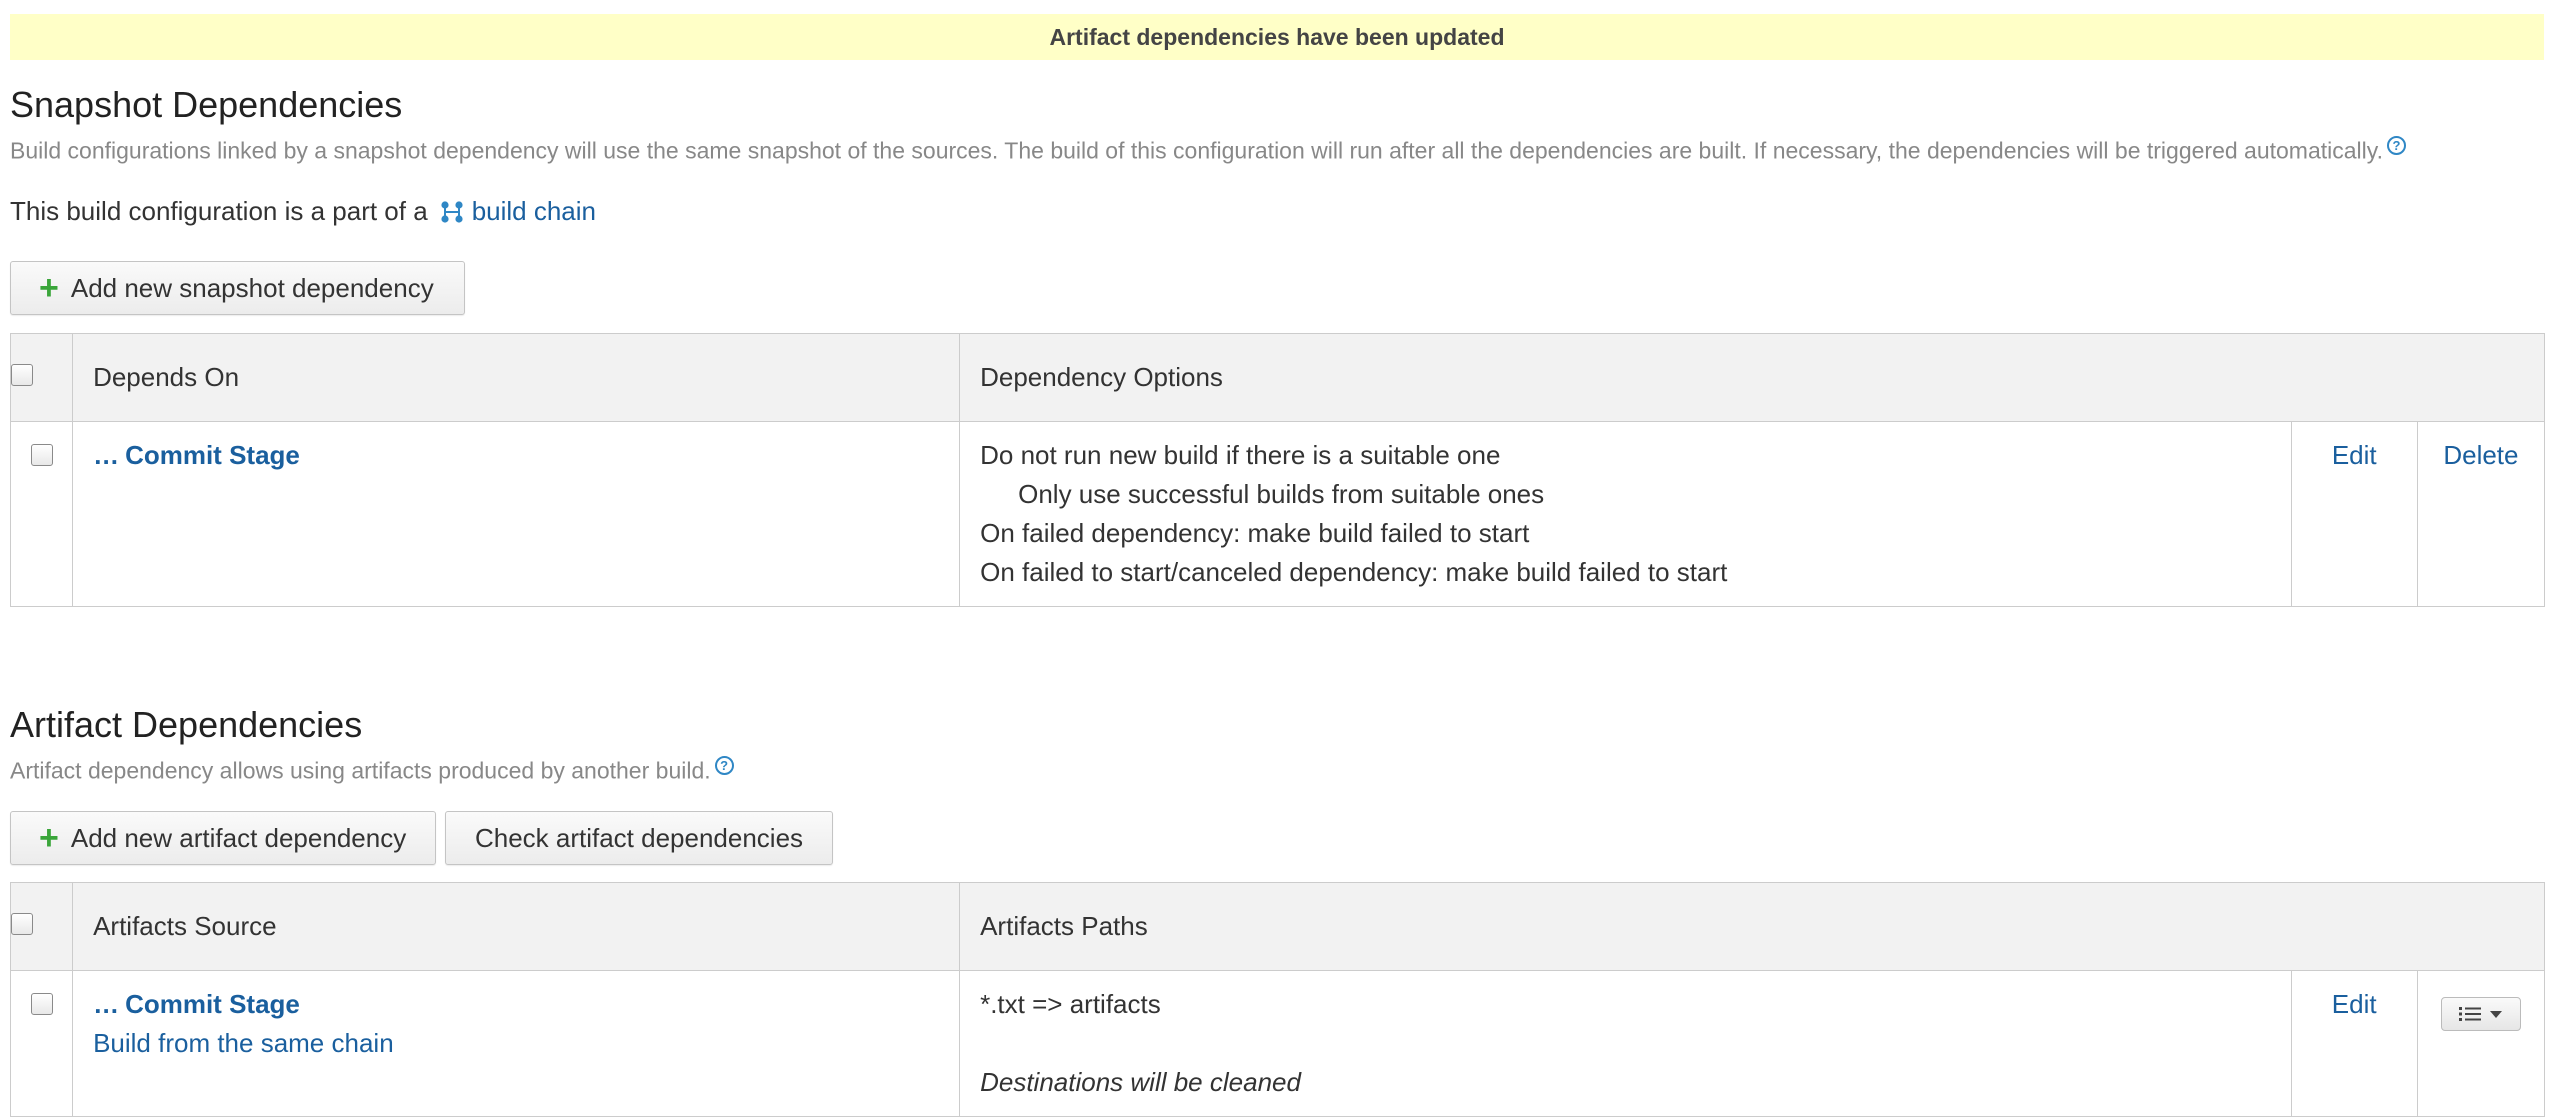 The image size is (2554, 1117). I want to click on build-chain-link: build chain, so click(518, 211).